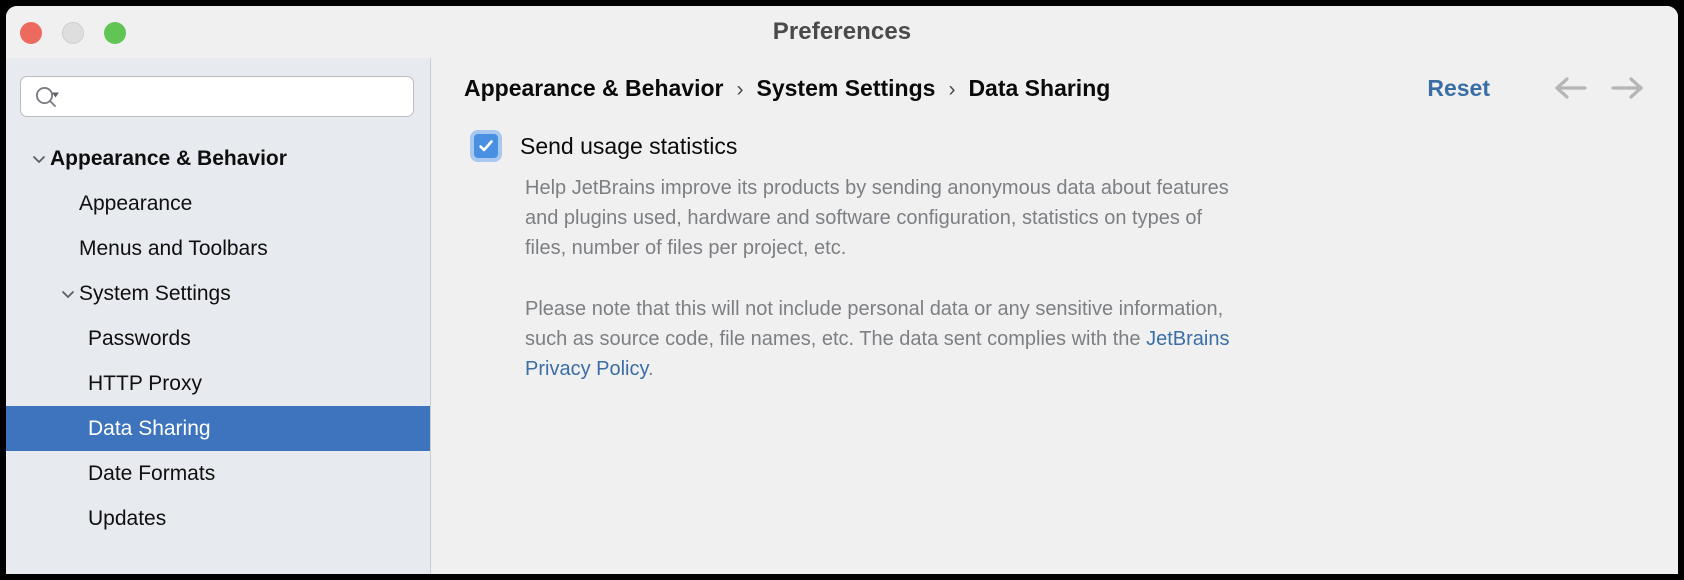 This screenshot has width=1684, height=580. Describe the element at coordinates (48, 97) in the screenshot. I see `search-icon` at that location.